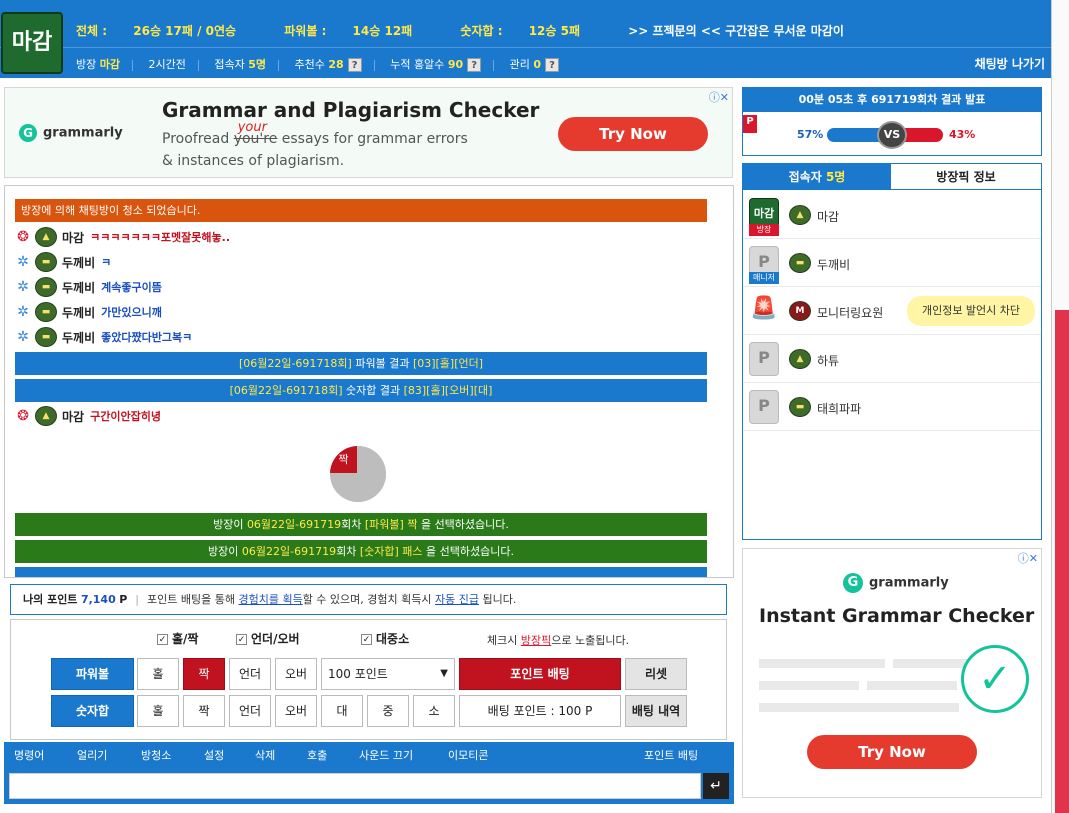 This screenshot has width=1069, height=813. What do you see at coordinates (525, 47) in the screenshot?
I see `header-divider` at bounding box center [525, 47].